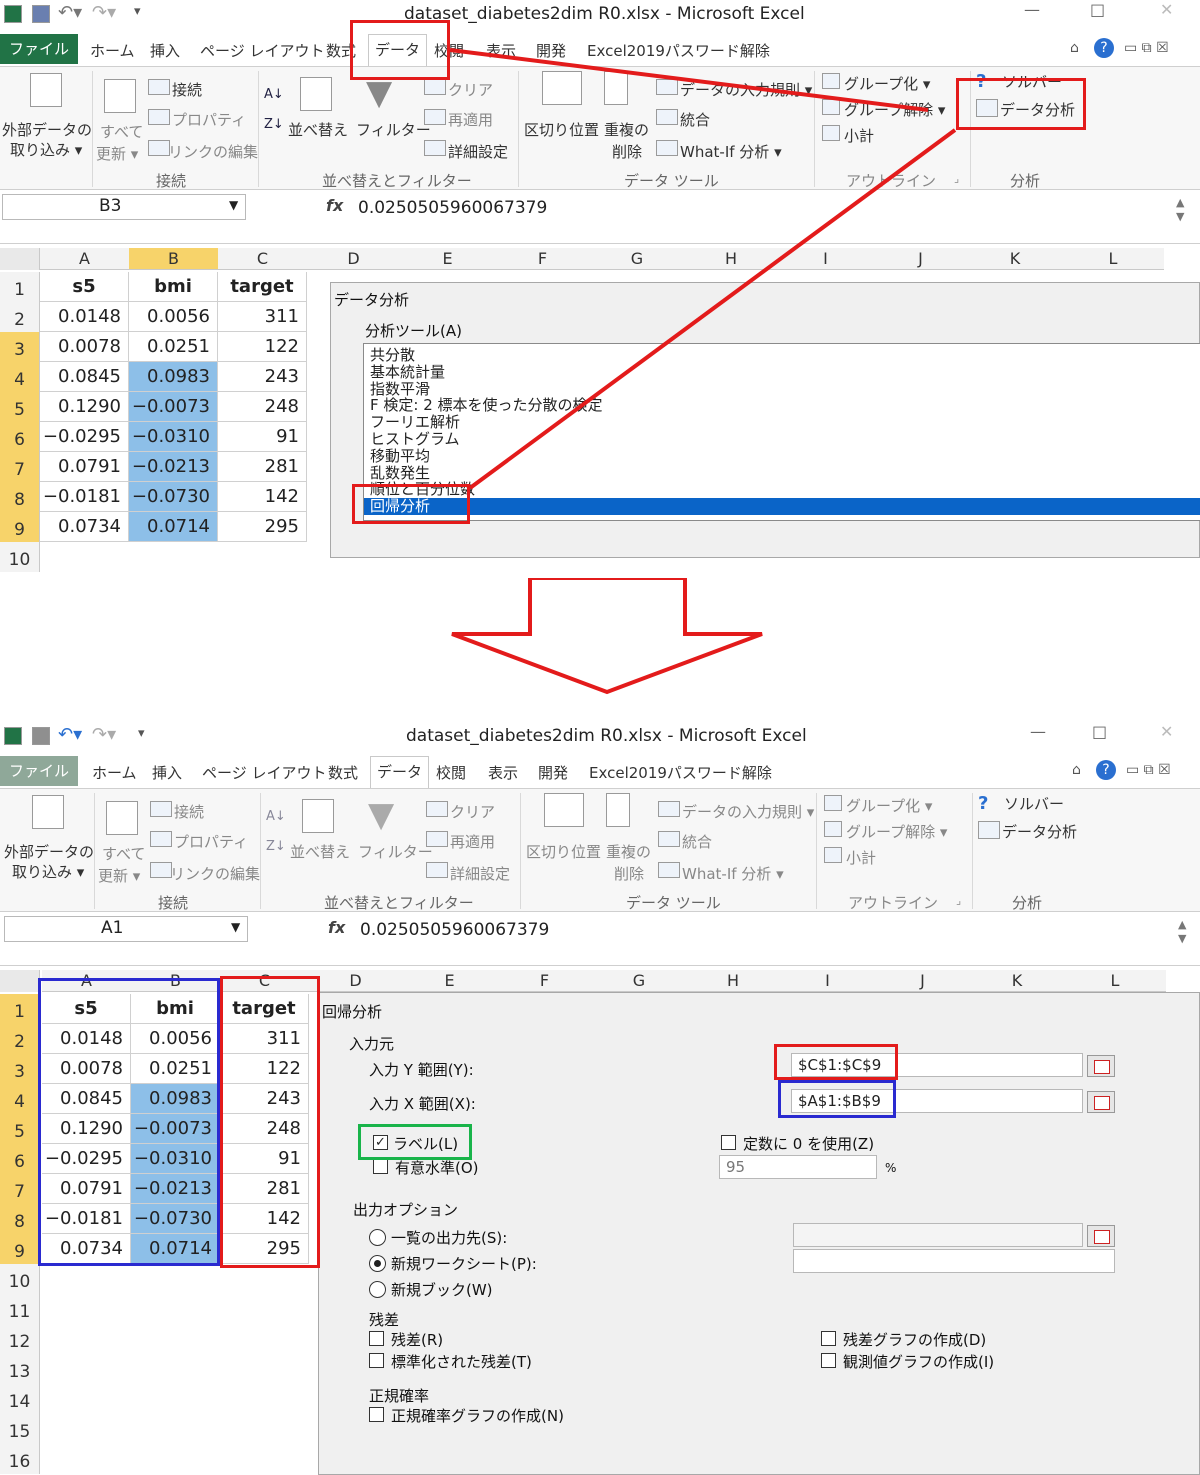 Image resolution: width=1200 pixels, height=1475 pixels. What do you see at coordinates (1106, 770) in the screenshot?
I see `help-icon: ?` at bounding box center [1106, 770].